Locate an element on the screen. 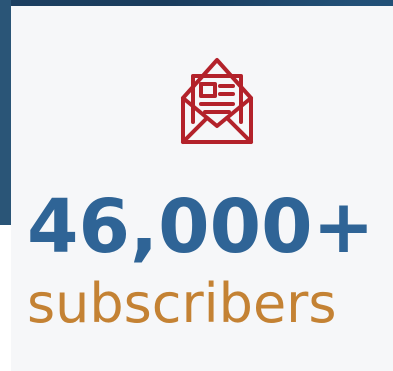 The height and width of the screenshot is (371, 393). background-photo-edge is located at coordinates (5, 112).